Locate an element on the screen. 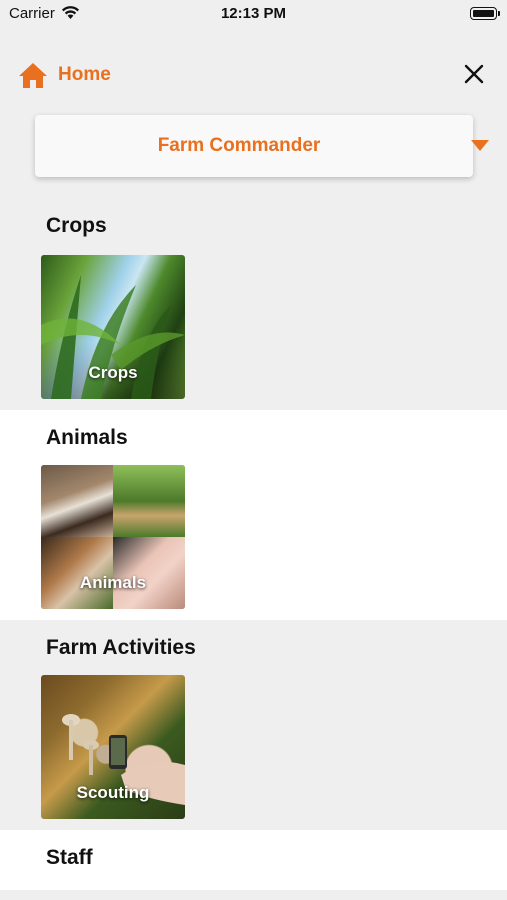 This screenshot has width=507, height=900. tile-label: Crops is located at coordinates (113, 372).